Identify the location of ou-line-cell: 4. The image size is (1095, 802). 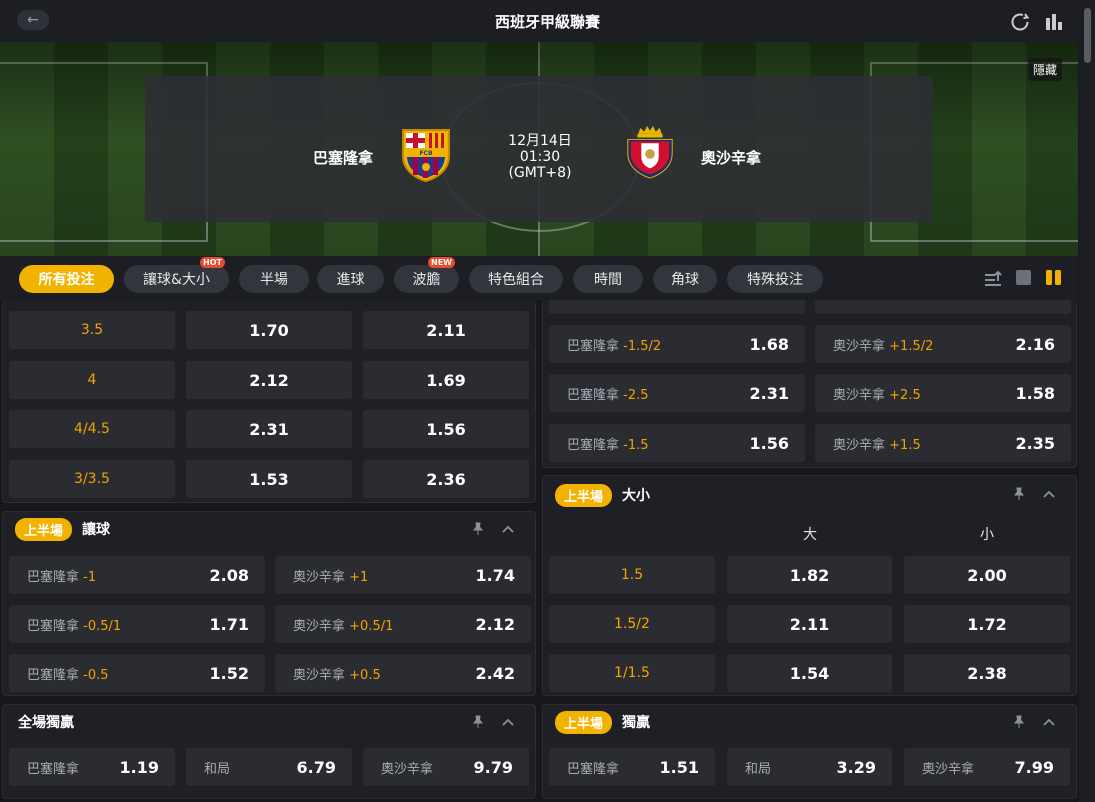
(92, 380).